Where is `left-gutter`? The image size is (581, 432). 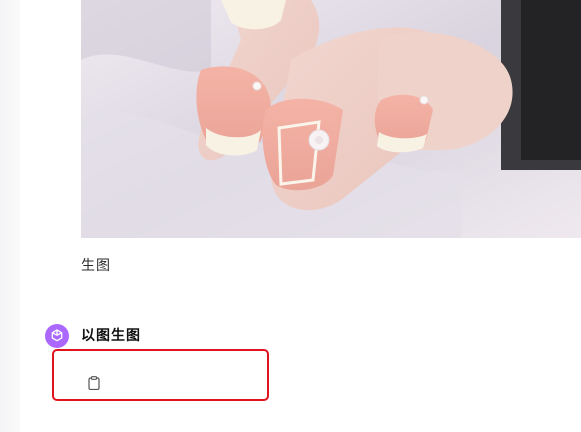 left-gutter is located at coordinates (10, 216).